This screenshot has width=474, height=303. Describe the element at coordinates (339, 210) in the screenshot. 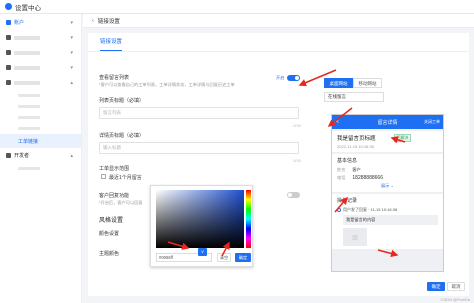

I see `log-dot-icon` at that location.